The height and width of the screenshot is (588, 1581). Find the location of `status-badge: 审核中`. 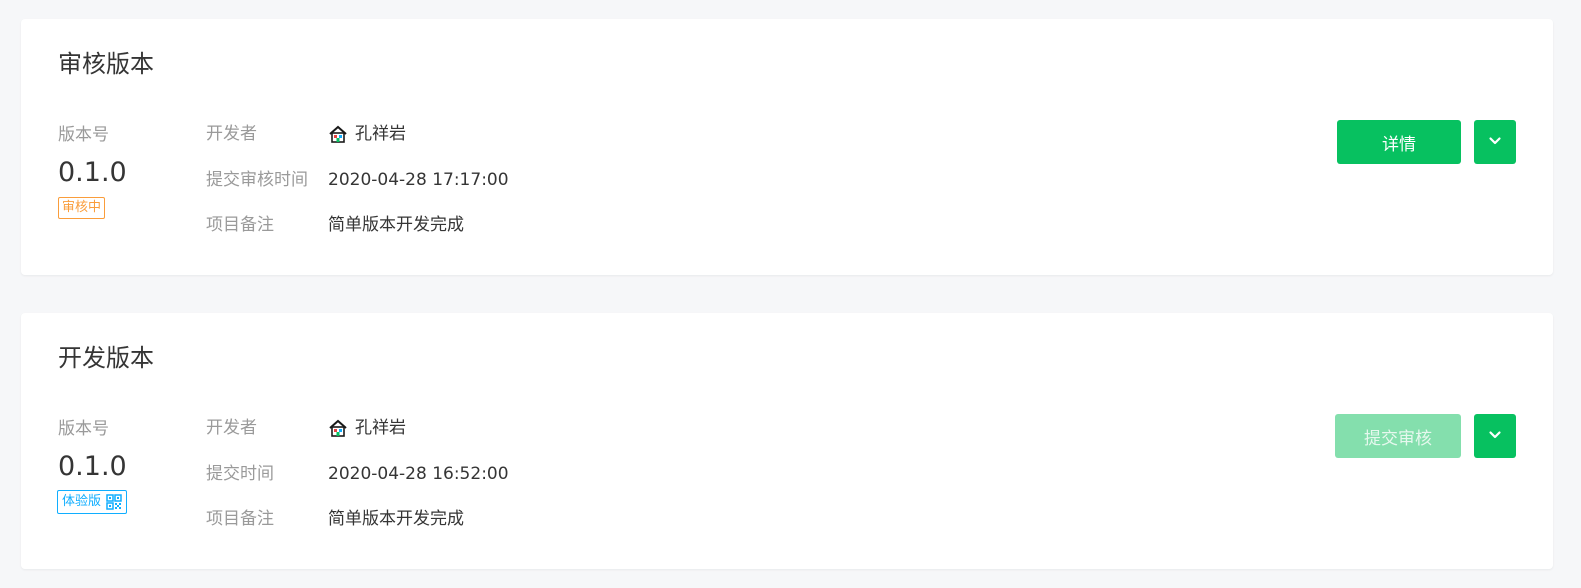

status-badge: 审核中 is located at coordinates (82, 208).